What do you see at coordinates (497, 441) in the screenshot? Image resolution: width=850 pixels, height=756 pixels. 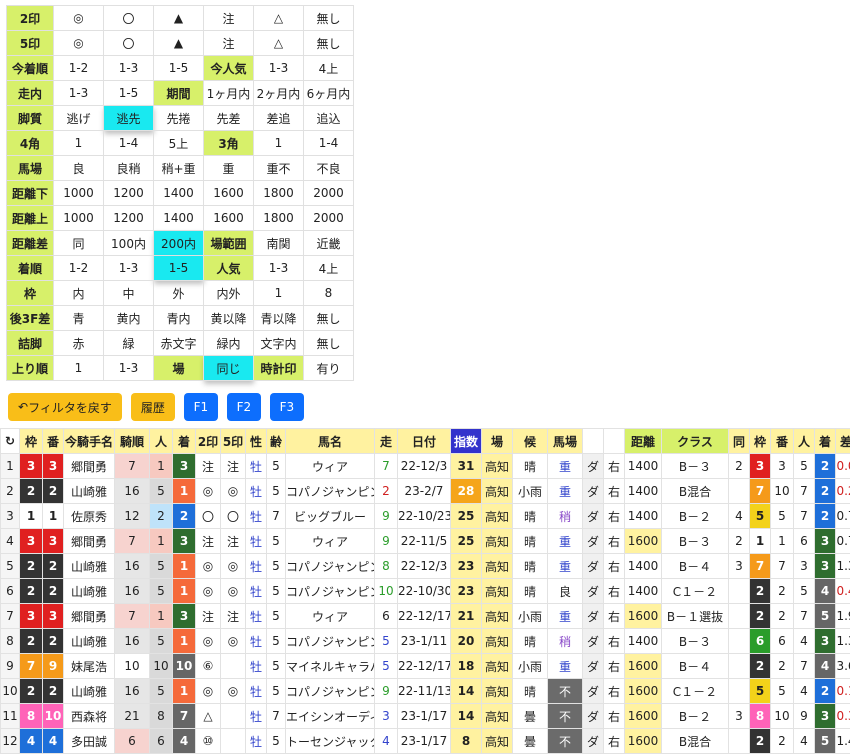 I see `column-header: 場` at bounding box center [497, 441].